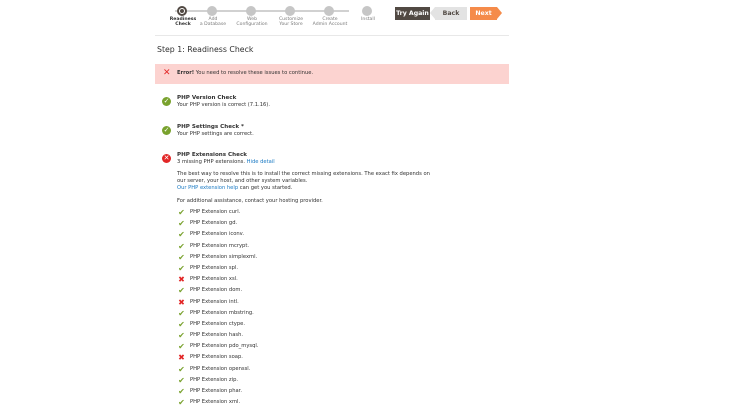 This screenshot has height=409, width=750. I want to click on extension-label: PHP Extension intl., so click(214, 301).